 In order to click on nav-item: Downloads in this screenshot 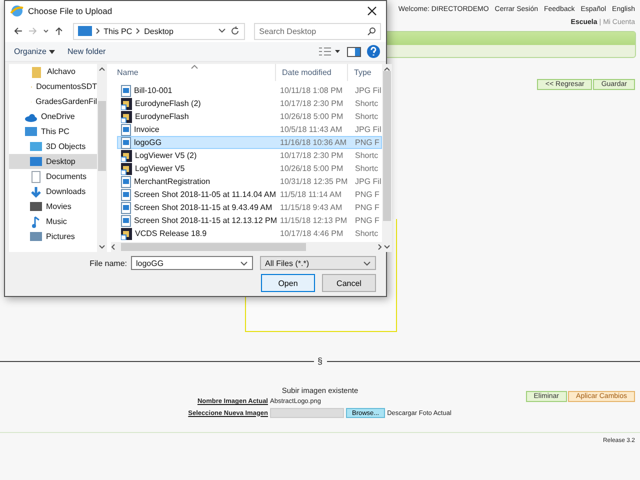, I will do `click(53, 191)`.